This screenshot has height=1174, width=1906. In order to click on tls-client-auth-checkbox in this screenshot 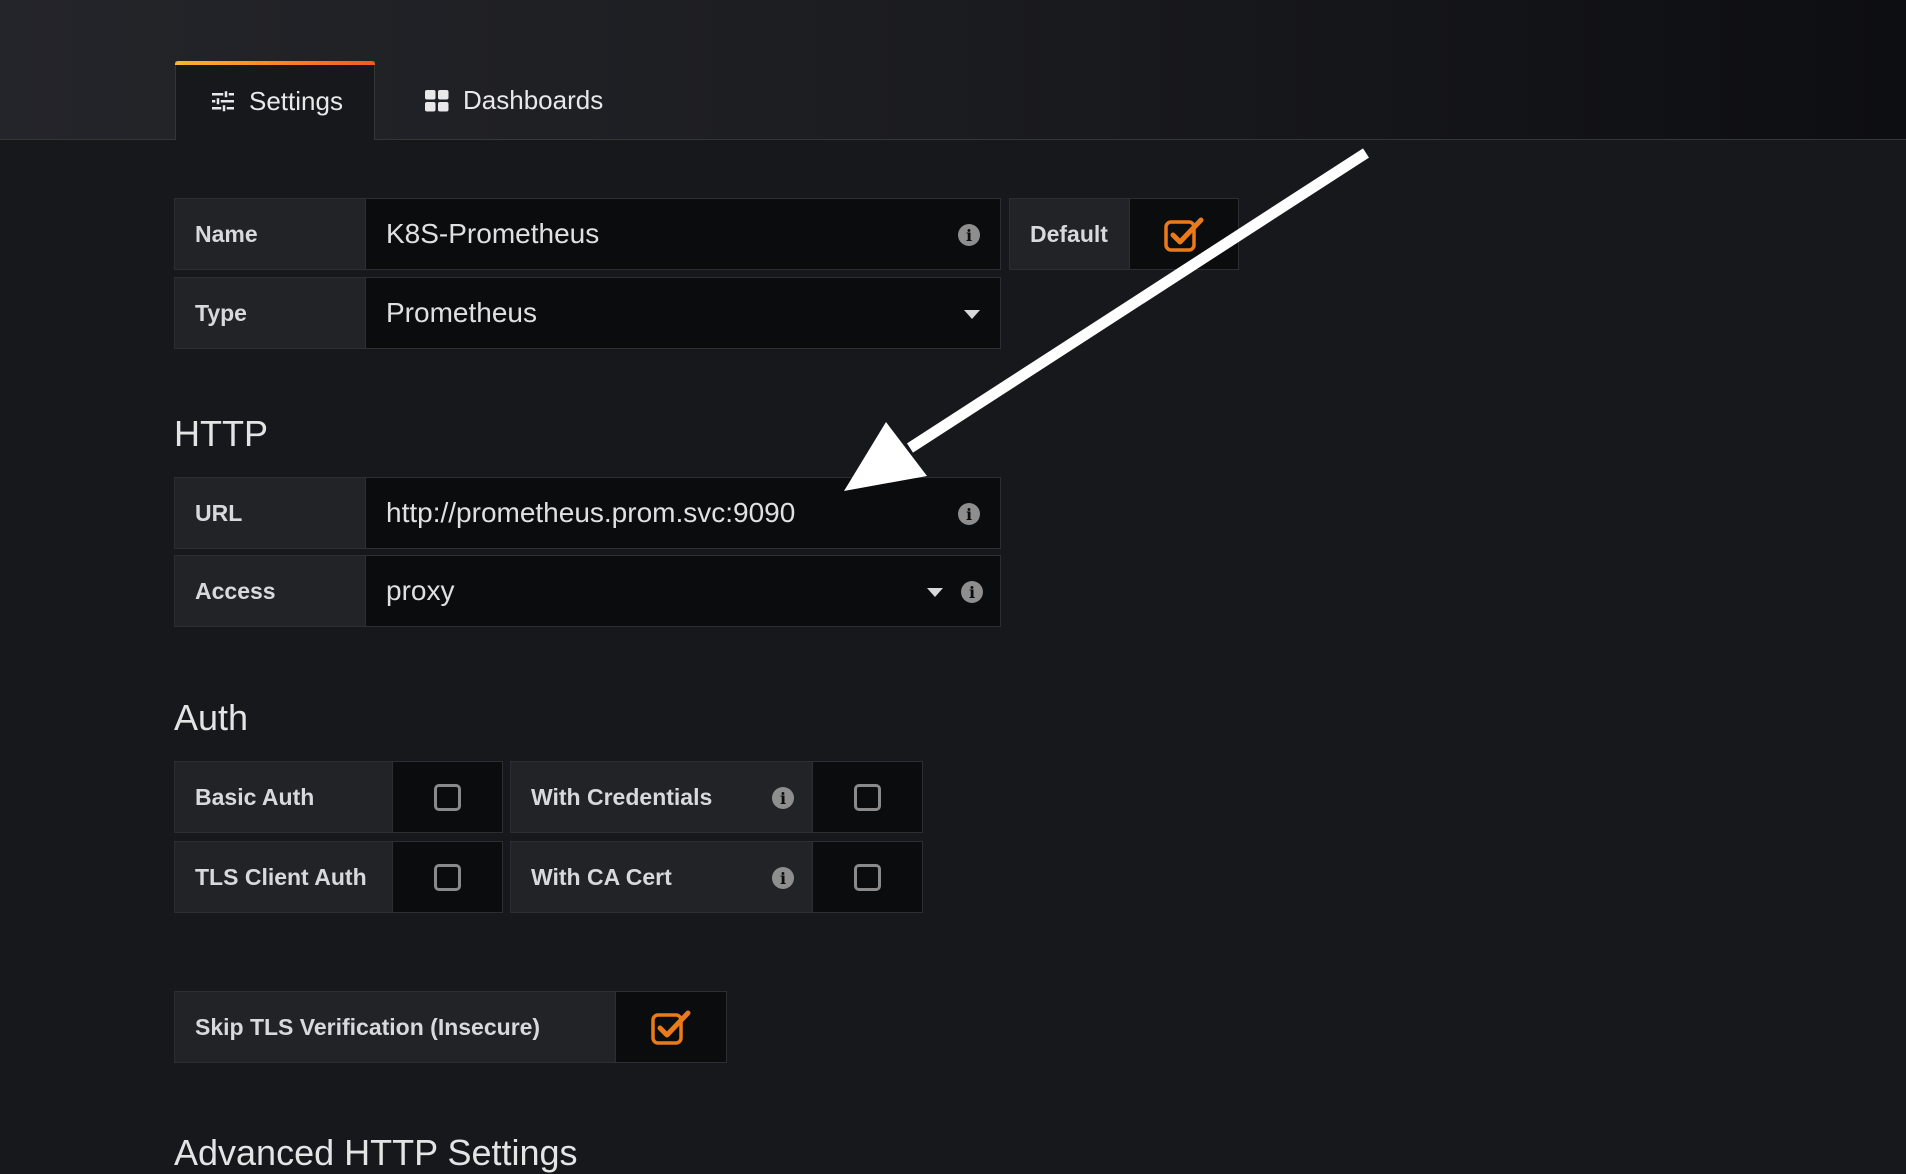, I will do `click(447, 877)`.